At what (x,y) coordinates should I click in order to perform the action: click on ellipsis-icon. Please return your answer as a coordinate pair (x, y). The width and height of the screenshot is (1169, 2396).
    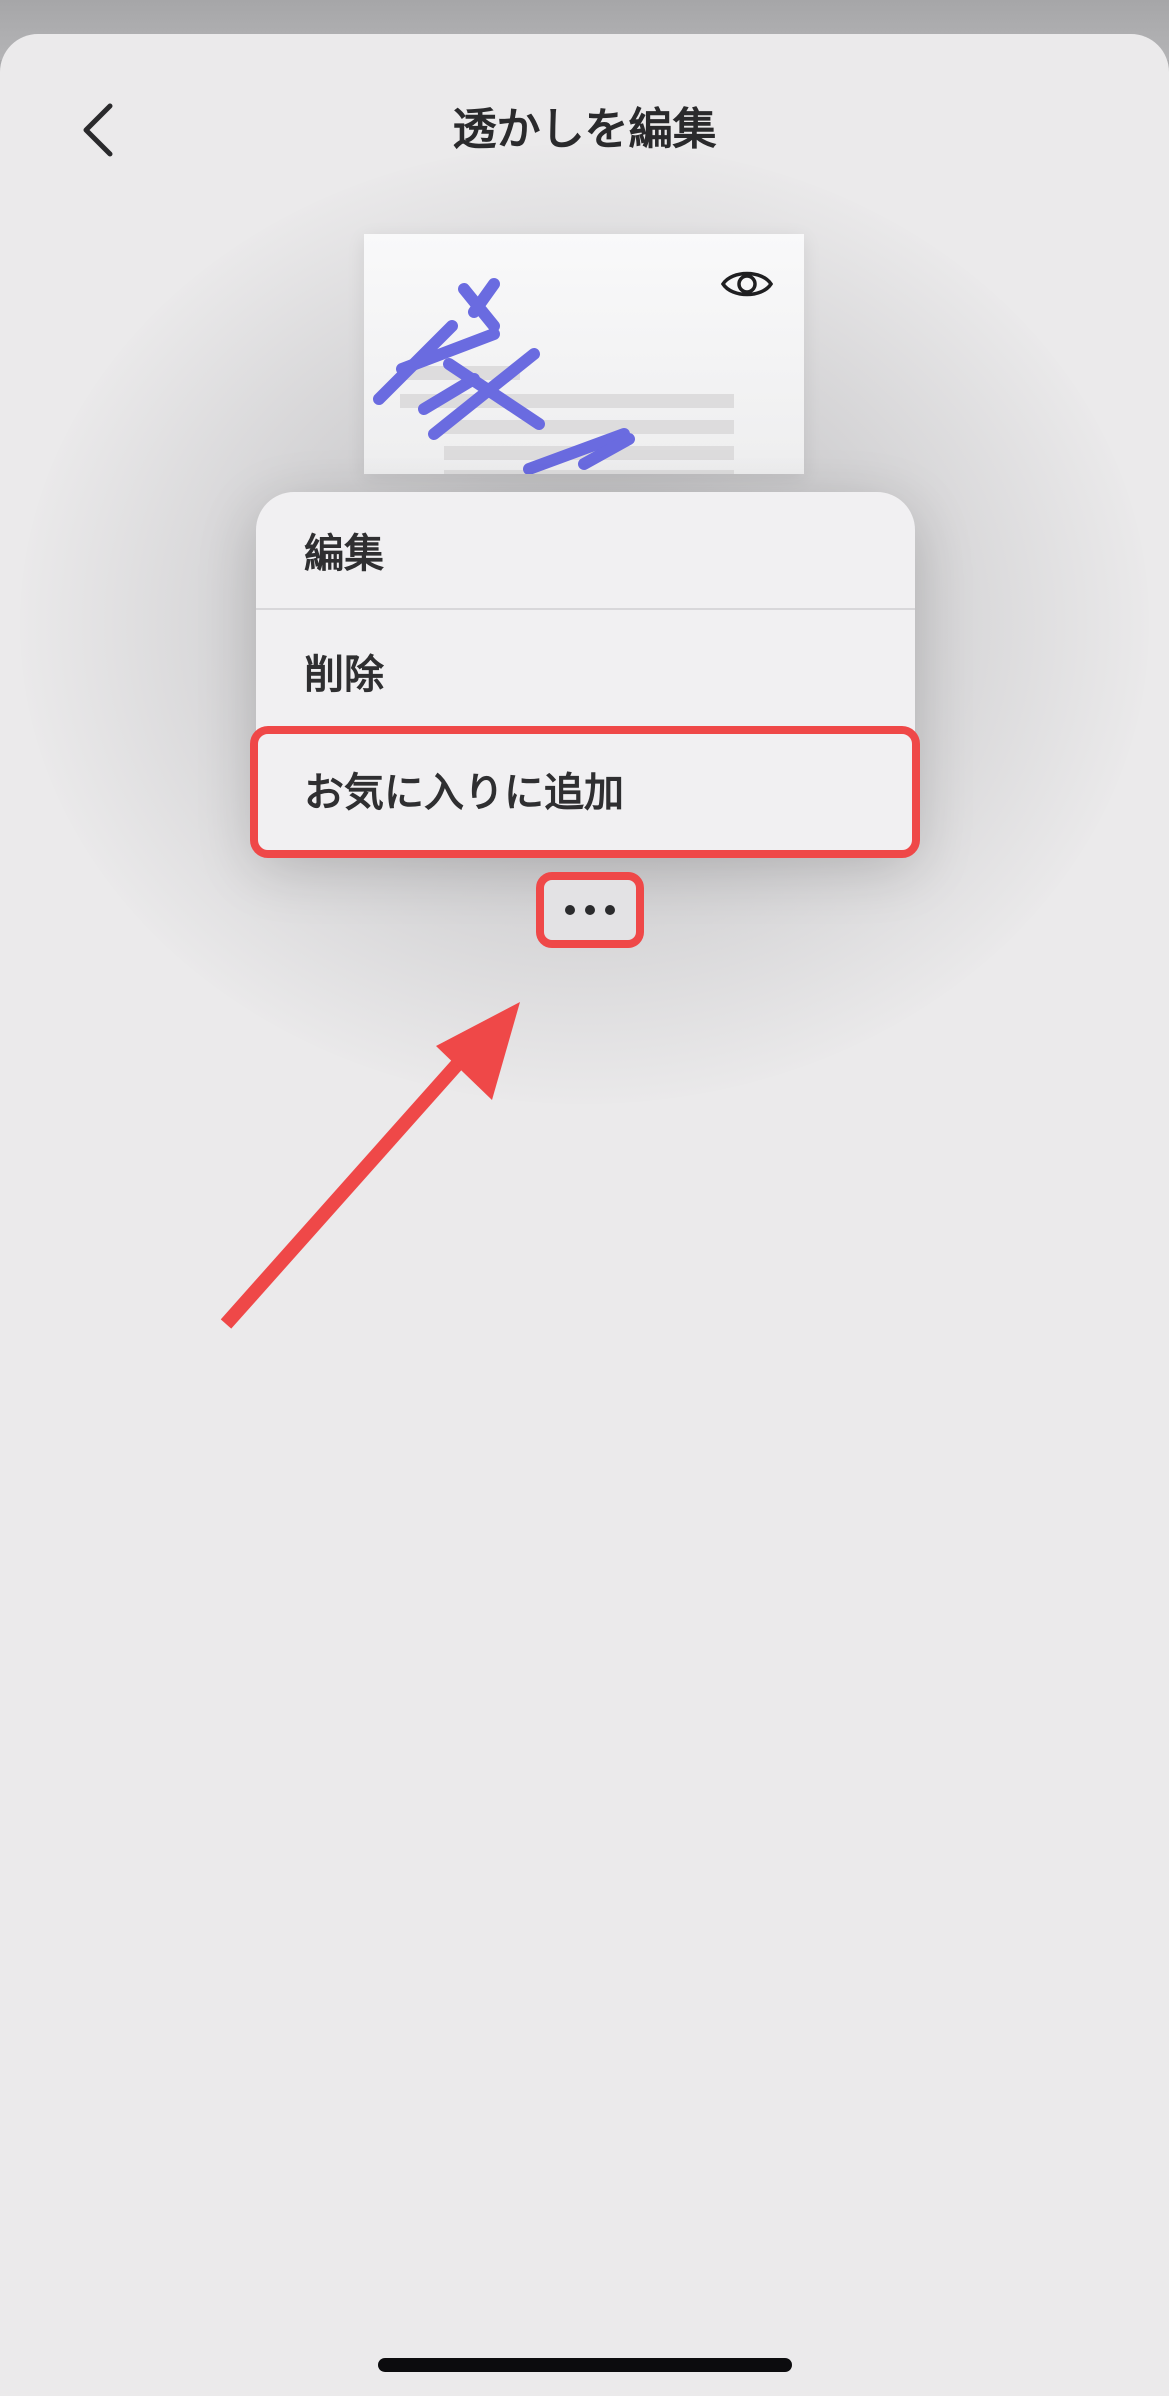
    Looking at the image, I should click on (590, 910).